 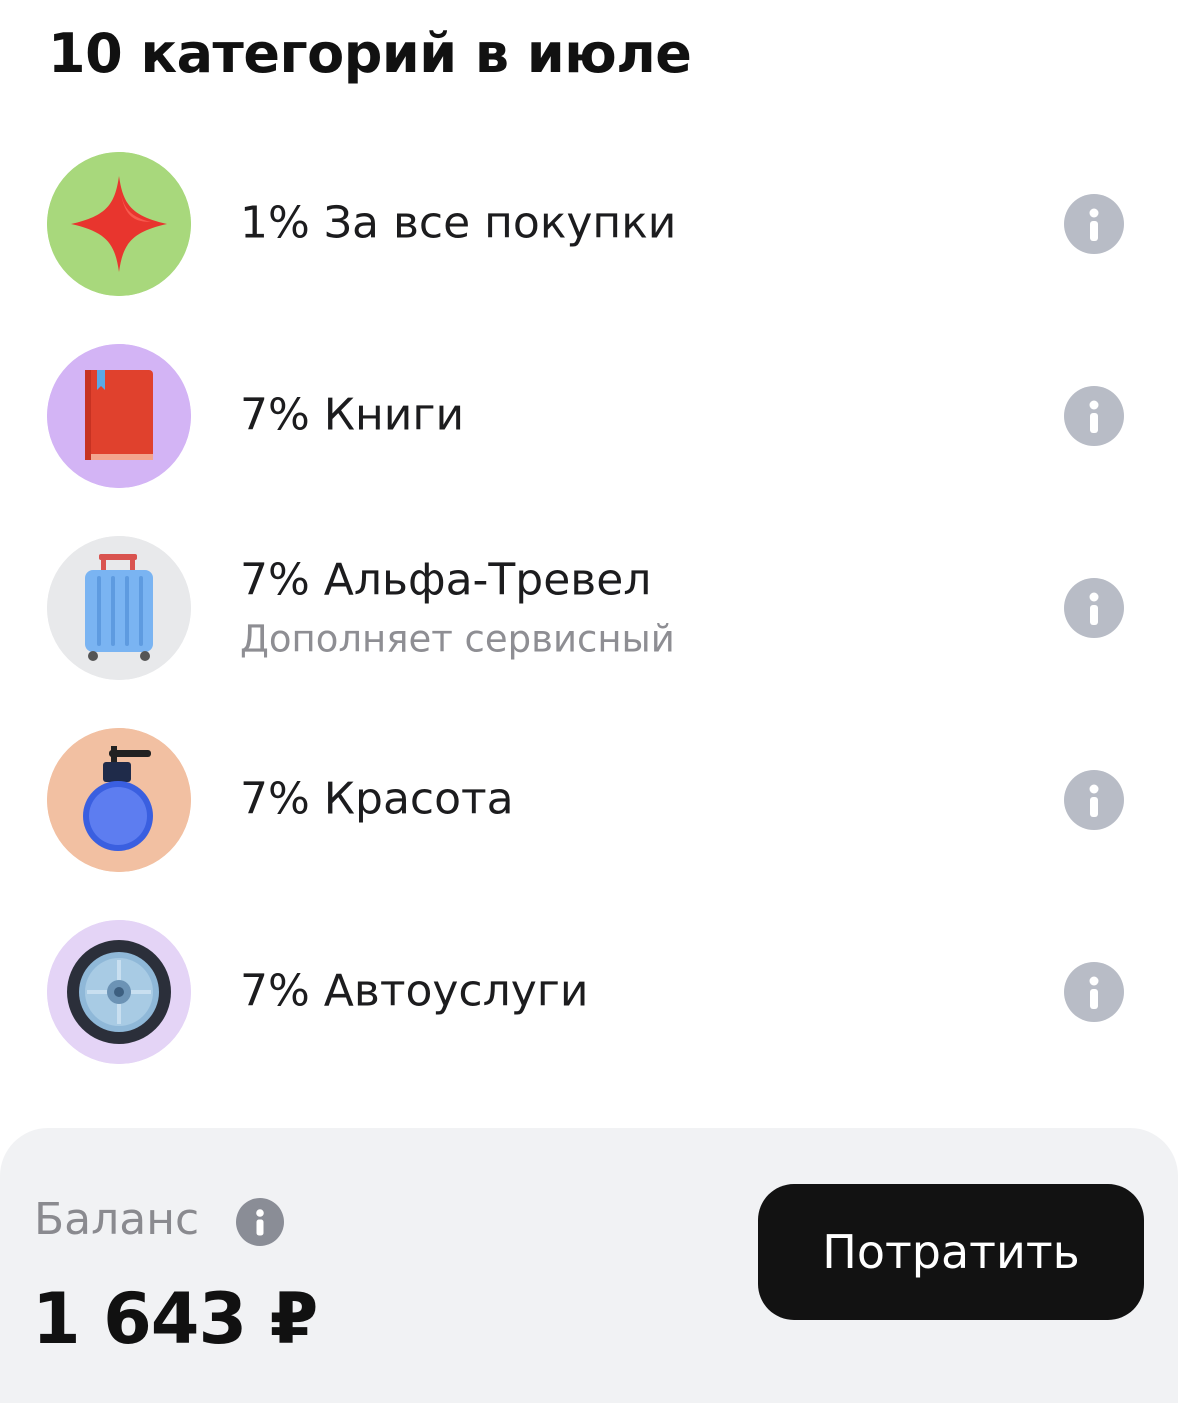 What do you see at coordinates (119, 800) in the screenshot?
I see `perfume-bottle-icon` at bounding box center [119, 800].